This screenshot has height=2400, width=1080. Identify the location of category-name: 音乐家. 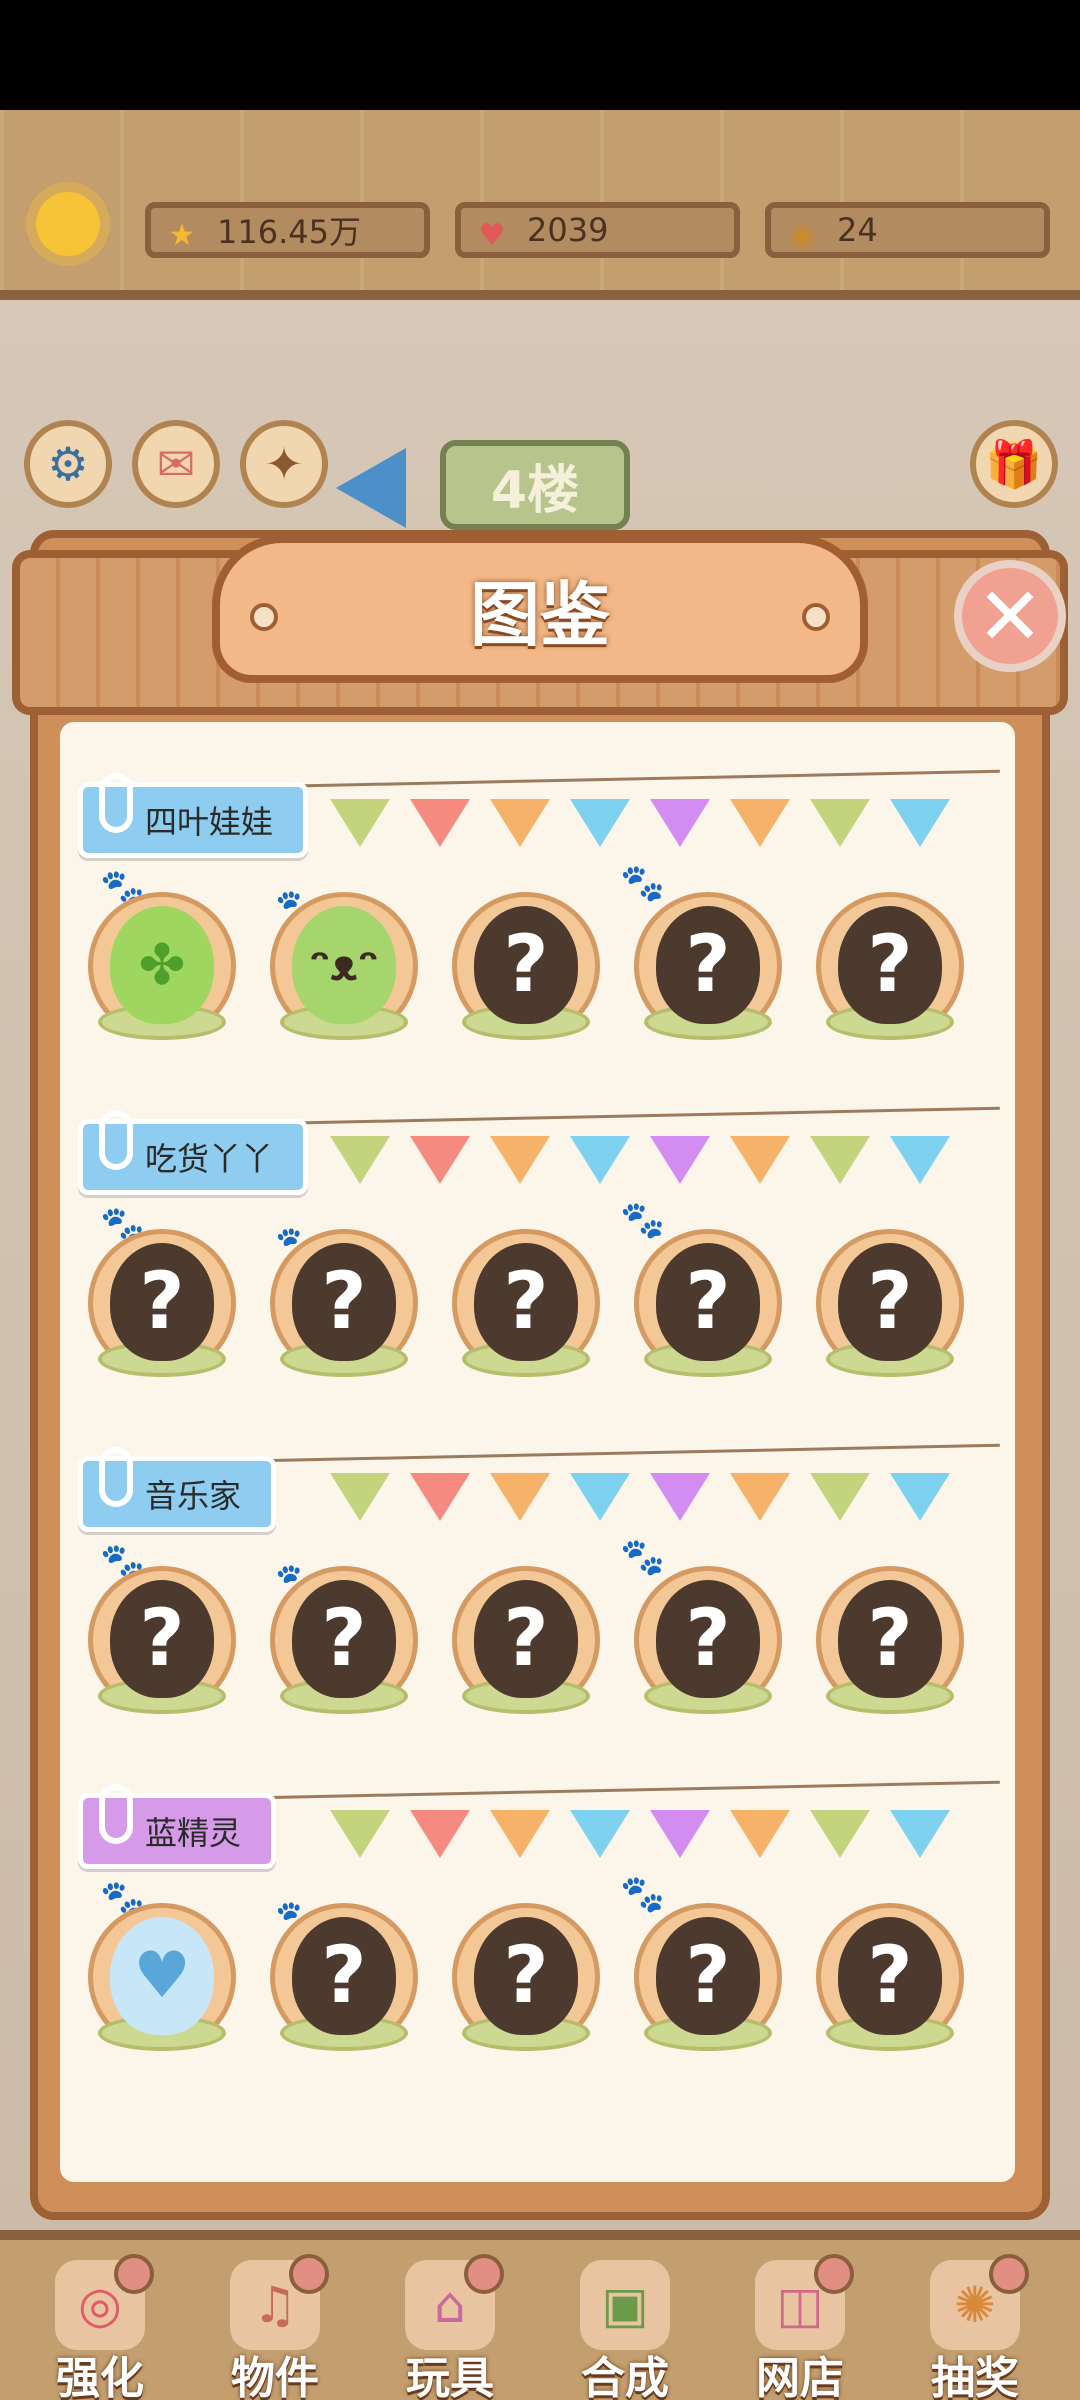
(193, 1496).